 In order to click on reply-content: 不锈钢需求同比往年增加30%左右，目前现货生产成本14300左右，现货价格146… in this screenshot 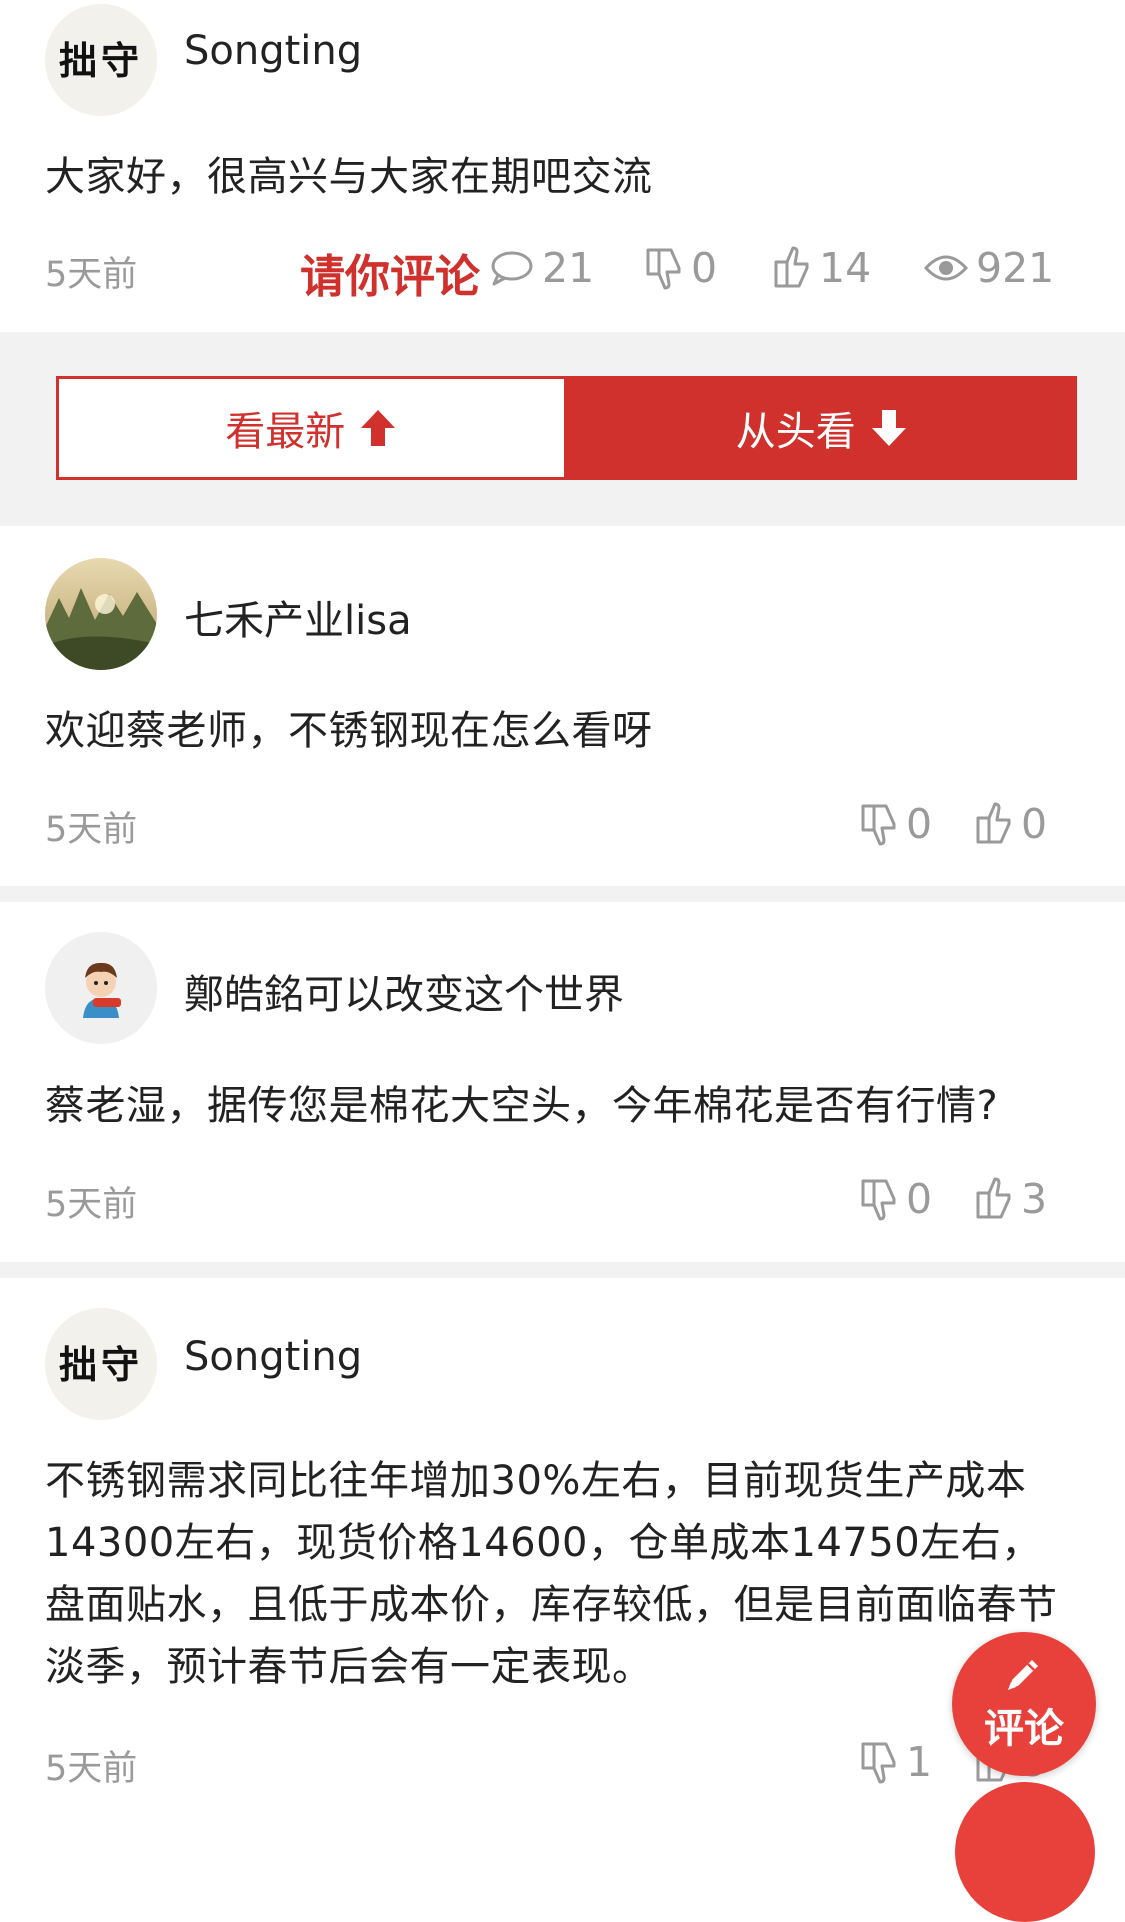, I will do `click(551, 1574)`.